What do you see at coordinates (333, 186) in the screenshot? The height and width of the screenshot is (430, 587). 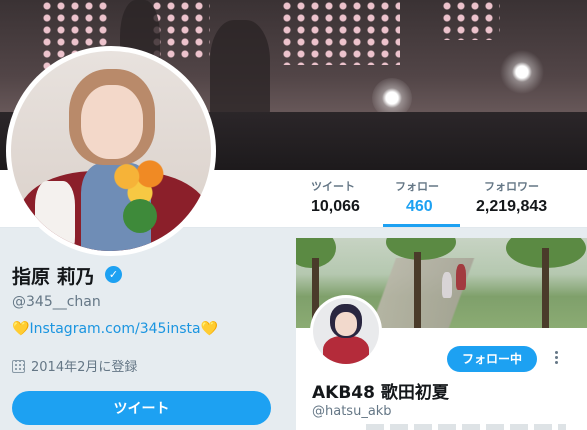 I see `nav-tweets-label: ツイート` at bounding box center [333, 186].